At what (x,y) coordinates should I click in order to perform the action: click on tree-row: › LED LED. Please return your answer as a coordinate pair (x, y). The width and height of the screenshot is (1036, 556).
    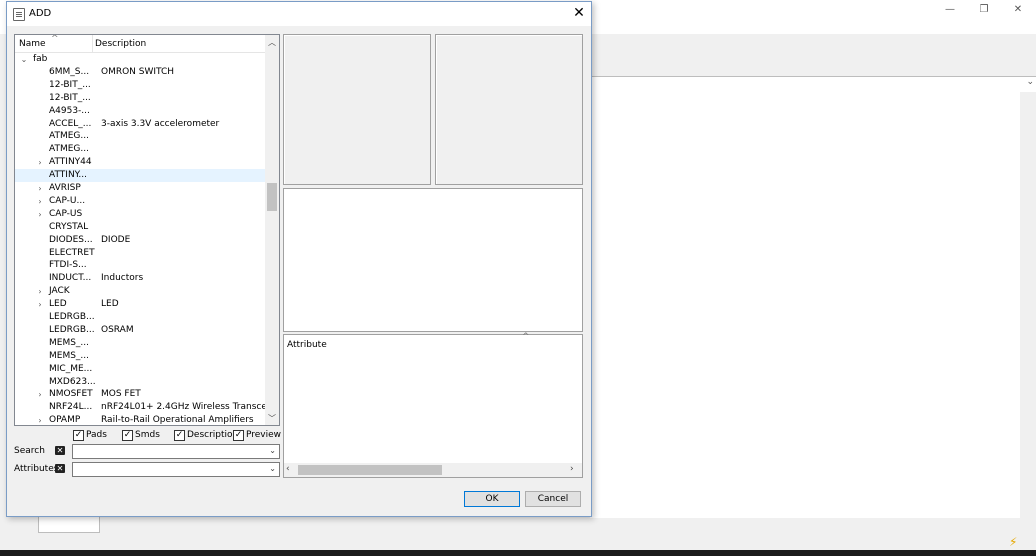
    Looking at the image, I should click on (140, 304).